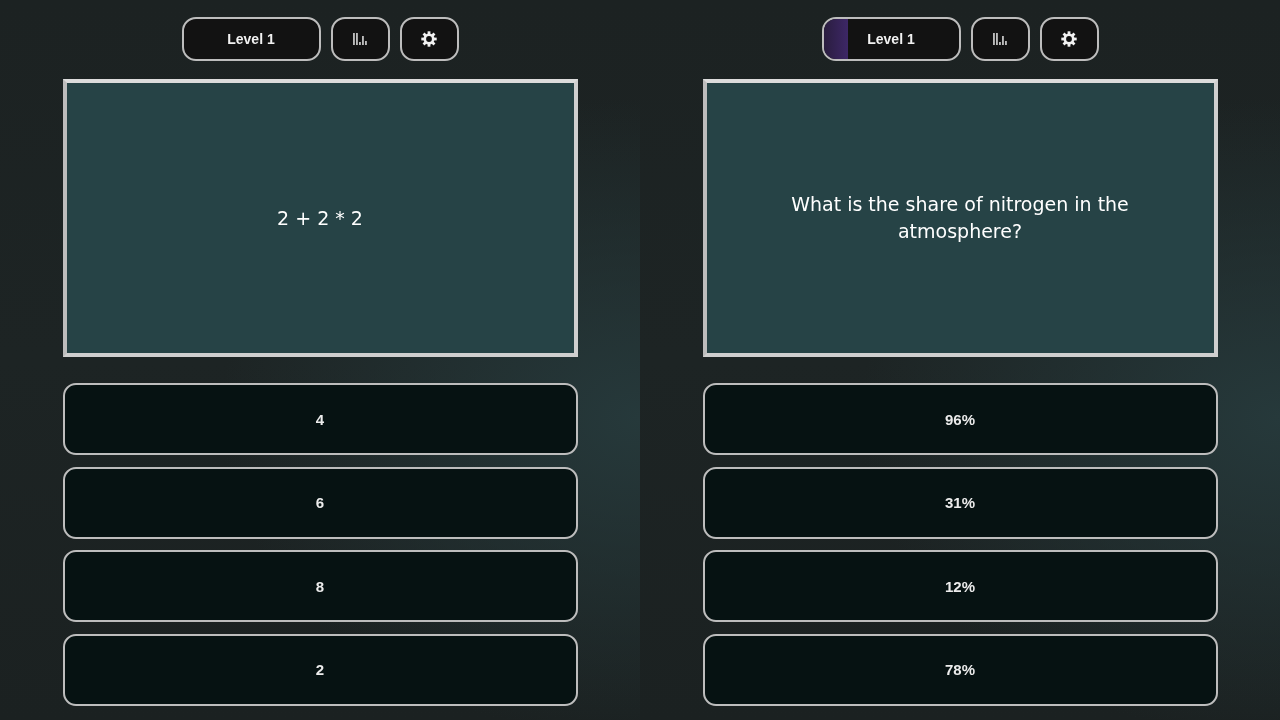  What do you see at coordinates (960, 669) in the screenshot?
I see `answer-button: 78%` at bounding box center [960, 669].